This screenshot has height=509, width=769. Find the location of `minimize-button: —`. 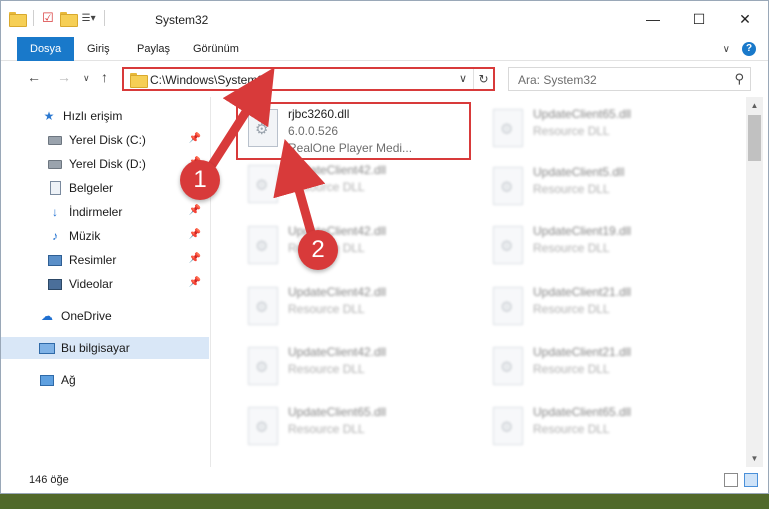

minimize-button: — is located at coordinates (653, 19).